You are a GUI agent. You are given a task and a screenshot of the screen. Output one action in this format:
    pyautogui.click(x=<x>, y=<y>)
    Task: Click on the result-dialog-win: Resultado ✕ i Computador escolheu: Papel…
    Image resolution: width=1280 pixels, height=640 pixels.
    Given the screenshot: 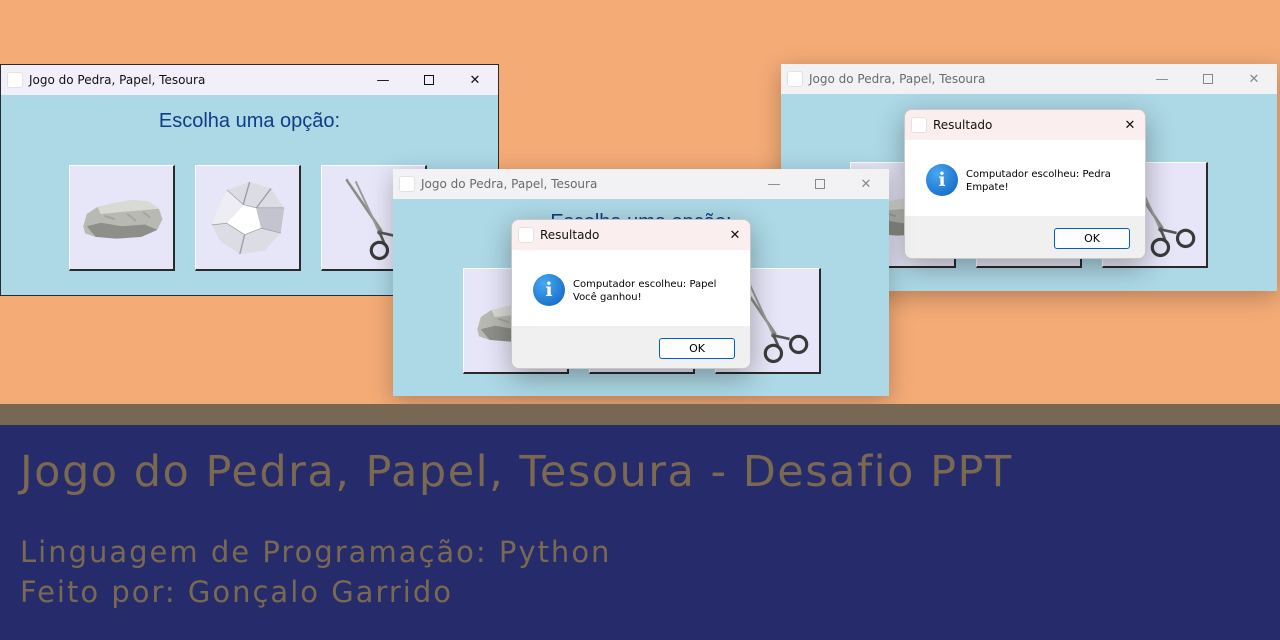 What is the action you would take?
    pyautogui.click(x=631, y=294)
    